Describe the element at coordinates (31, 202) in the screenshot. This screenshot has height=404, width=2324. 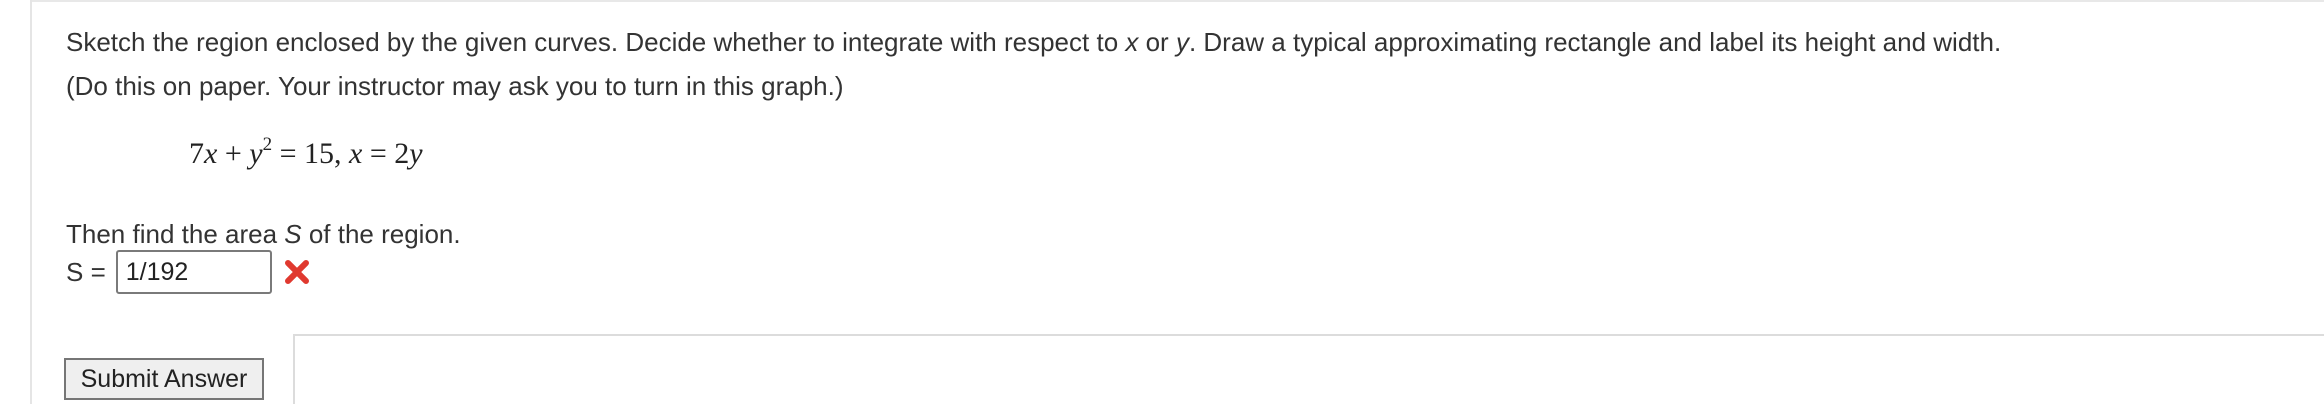
I see `left-divider` at that location.